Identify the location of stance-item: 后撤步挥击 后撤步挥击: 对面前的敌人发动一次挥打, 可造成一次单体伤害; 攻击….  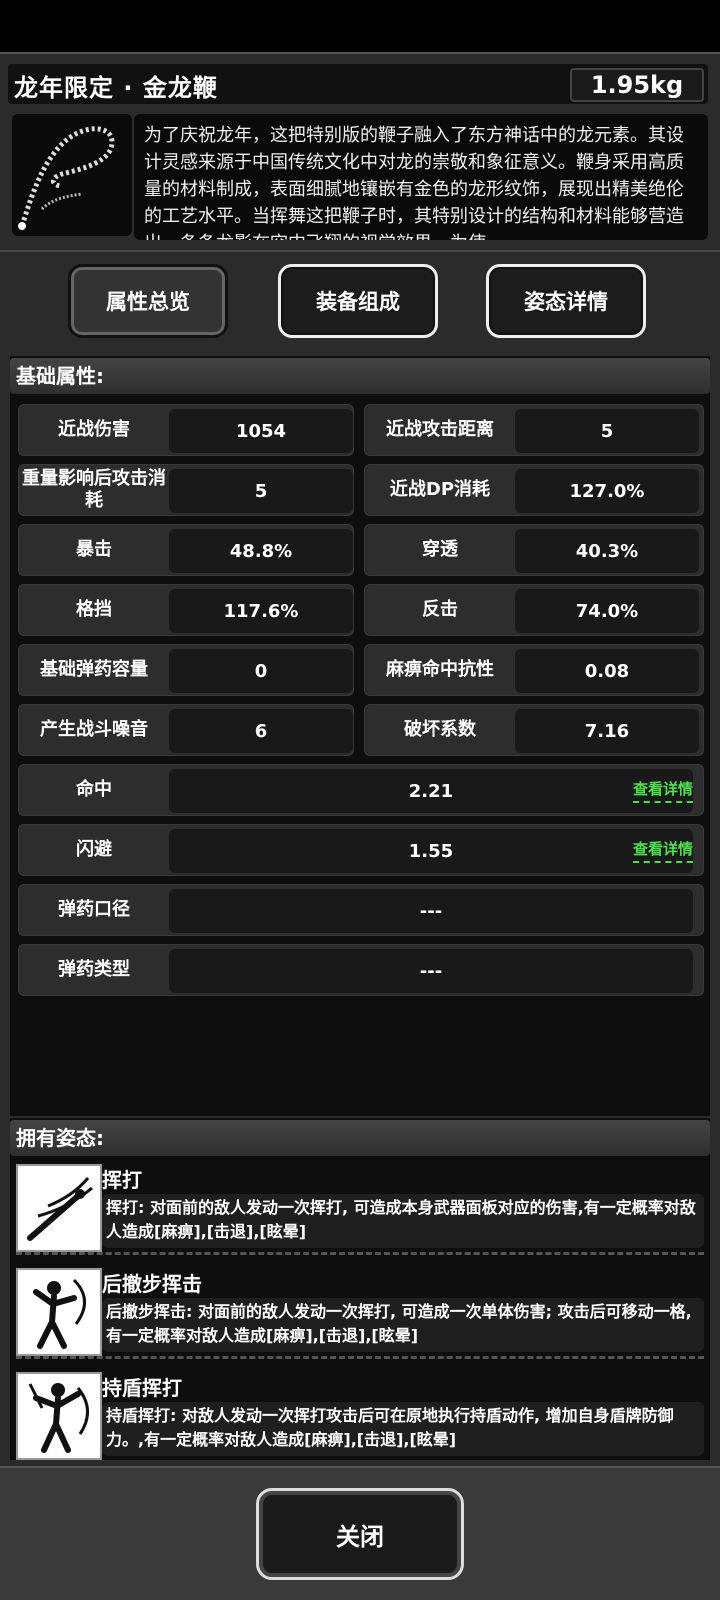
(360, 1312).